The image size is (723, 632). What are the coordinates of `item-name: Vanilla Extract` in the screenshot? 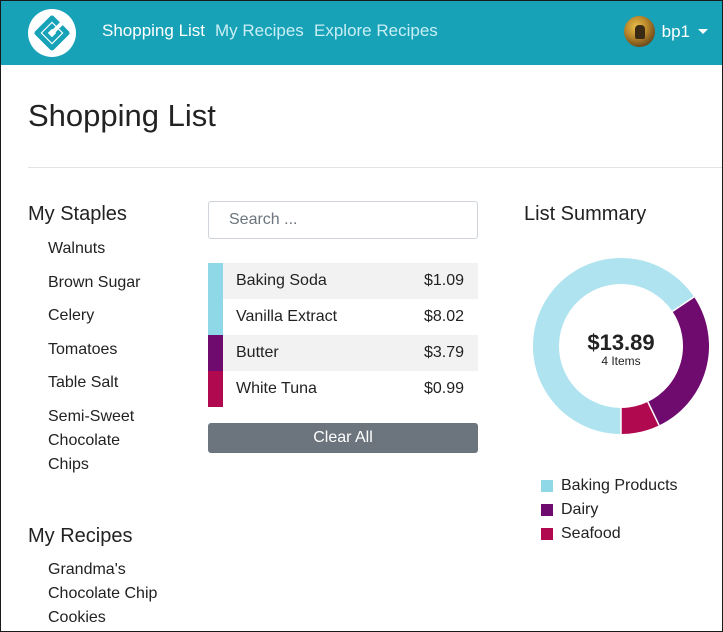 It's located at (287, 316).